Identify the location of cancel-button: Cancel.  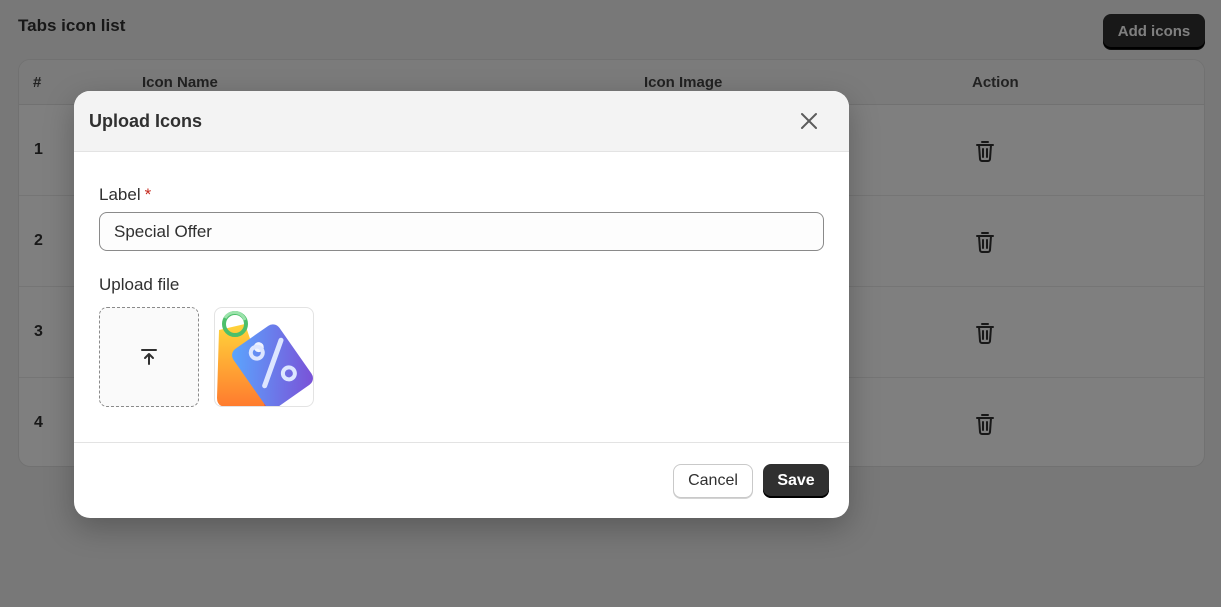
(713, 481).